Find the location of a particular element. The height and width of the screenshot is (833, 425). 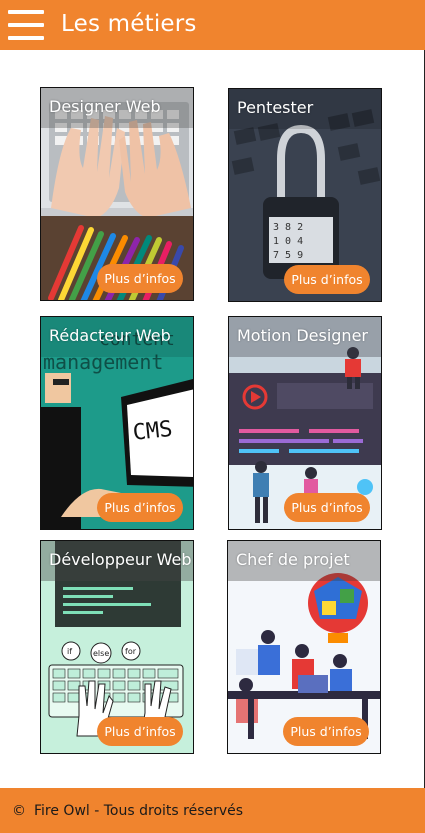

card-caption: Développeur Web is located at coordinates (117, 561).